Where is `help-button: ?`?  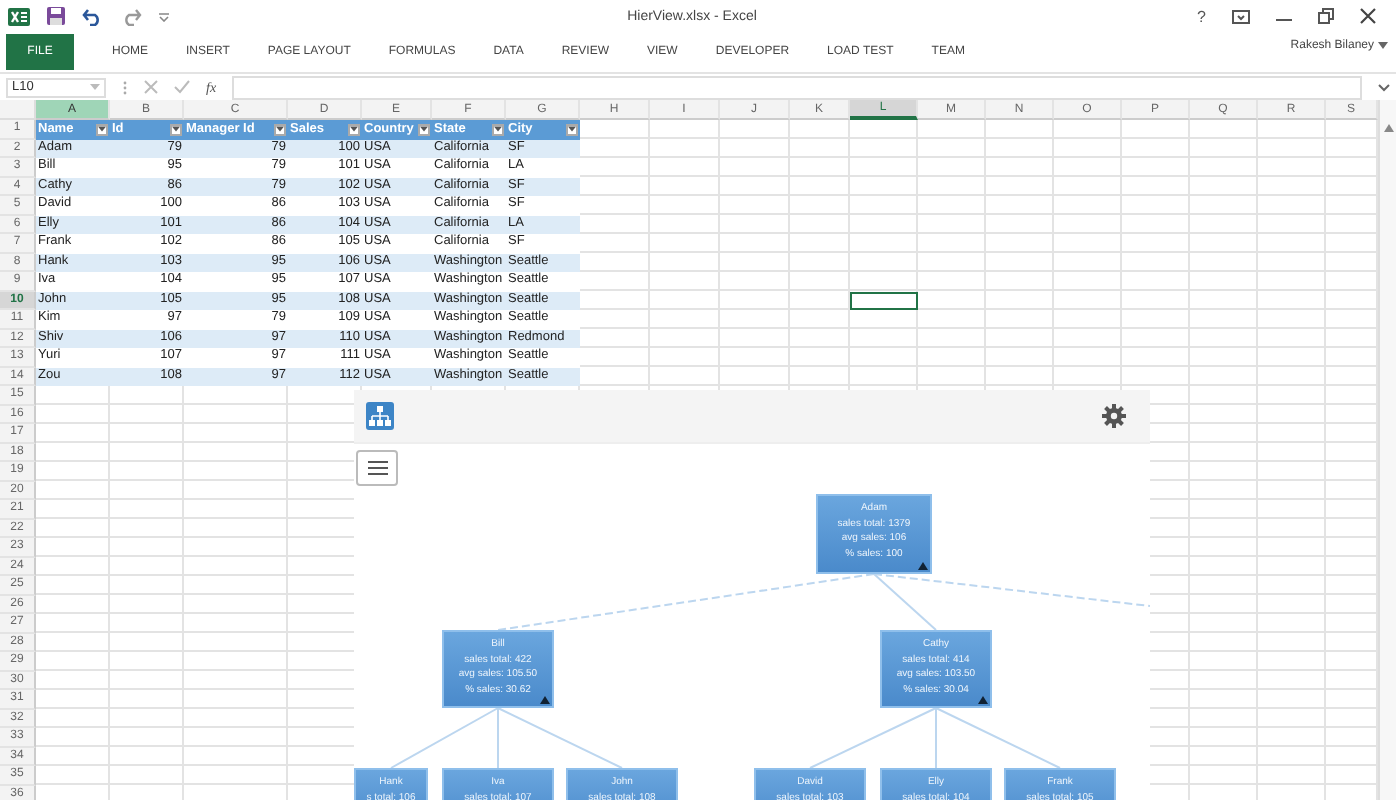 help-button: ? is located at coordinates (1201, 16).